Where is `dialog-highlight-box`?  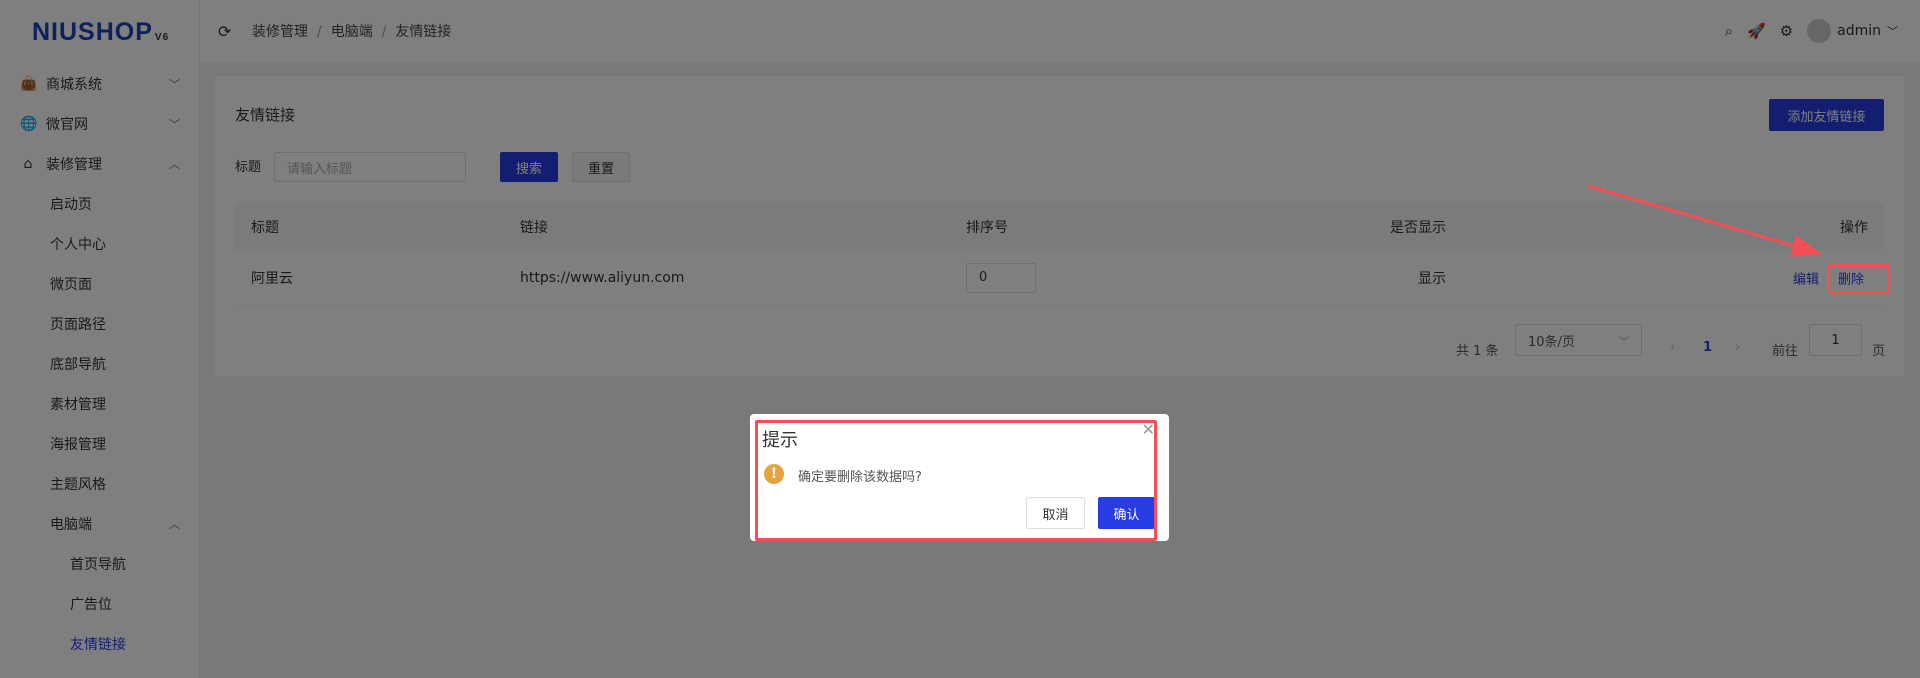 dialog-highlight-box is located at coordinates (956, 480).